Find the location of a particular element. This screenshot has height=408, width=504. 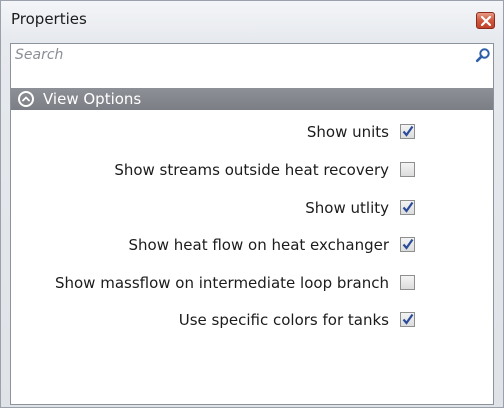

option-show-units: Show units is located at coordinates (252, 132).